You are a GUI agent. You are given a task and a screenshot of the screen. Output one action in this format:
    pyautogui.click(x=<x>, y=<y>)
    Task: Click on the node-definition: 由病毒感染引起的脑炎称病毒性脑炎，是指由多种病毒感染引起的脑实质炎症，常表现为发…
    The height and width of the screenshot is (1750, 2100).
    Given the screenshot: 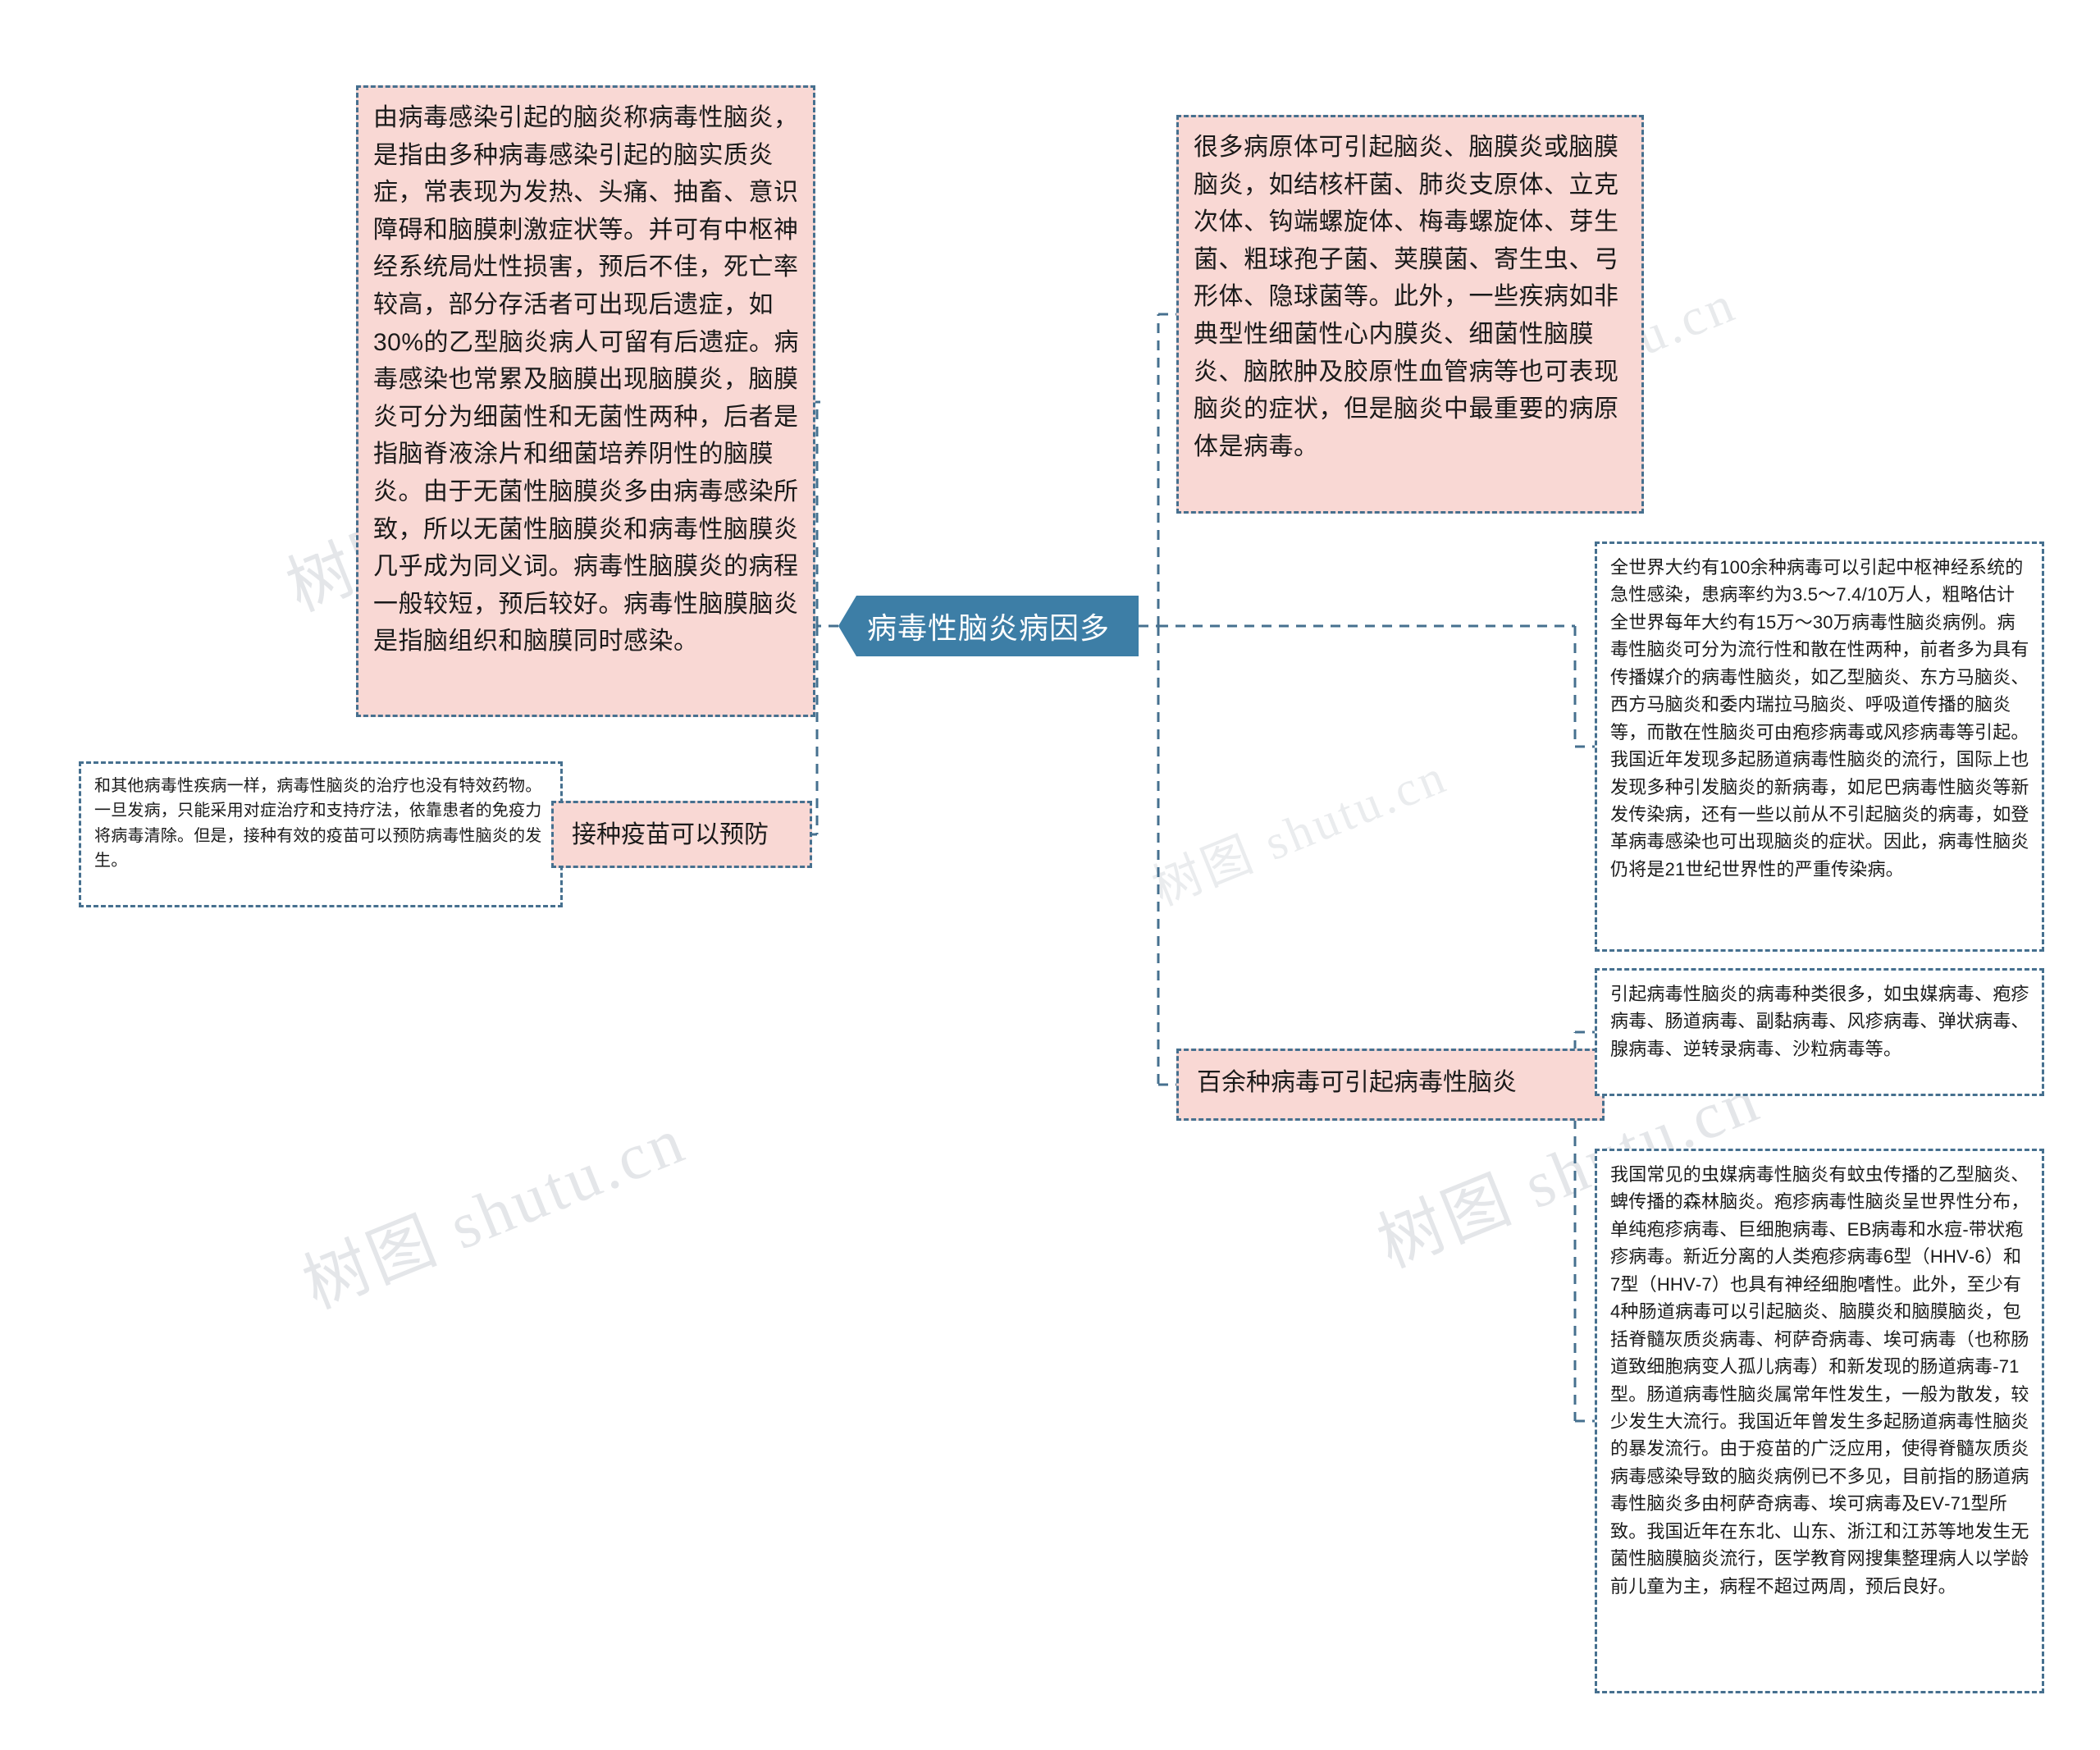 What is the action you would take?
    pyautogui.click(x=586, y=401)
    